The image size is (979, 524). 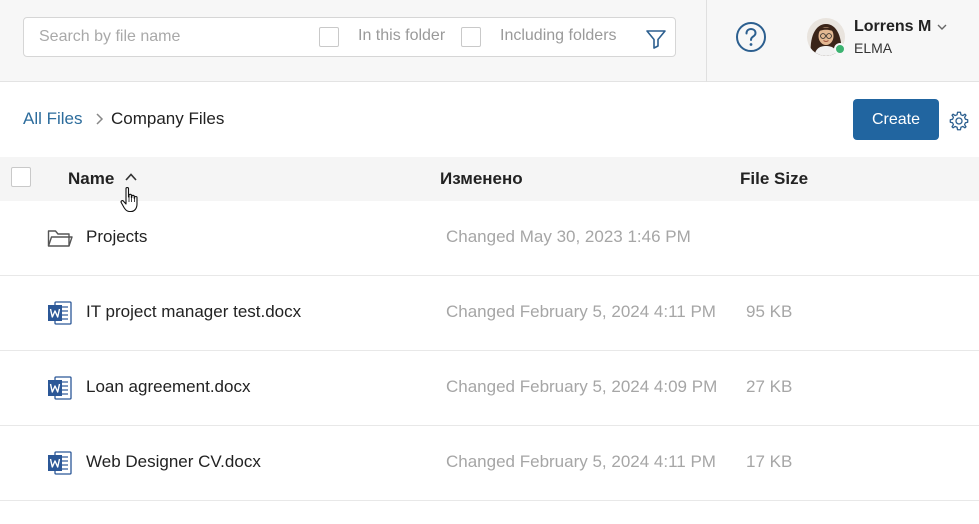 I want to click on breadcrumb-current: Company Files, so click(x=168, y=118).